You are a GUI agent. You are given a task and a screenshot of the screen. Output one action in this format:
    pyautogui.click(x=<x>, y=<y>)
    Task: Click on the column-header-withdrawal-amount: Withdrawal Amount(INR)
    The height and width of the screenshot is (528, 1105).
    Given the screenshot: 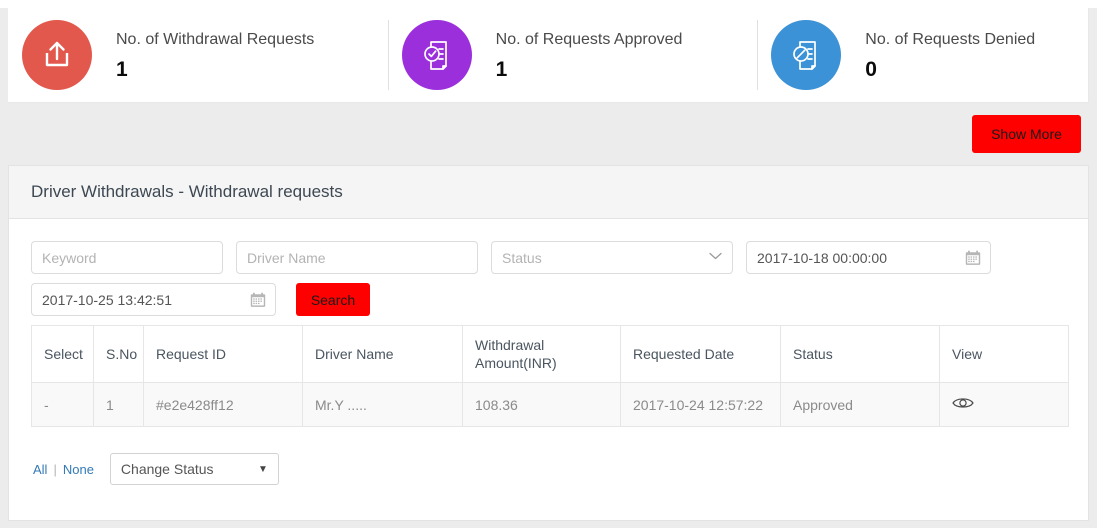 What is the action you would take?
    pyautogui.click(x=541, y=354)
    